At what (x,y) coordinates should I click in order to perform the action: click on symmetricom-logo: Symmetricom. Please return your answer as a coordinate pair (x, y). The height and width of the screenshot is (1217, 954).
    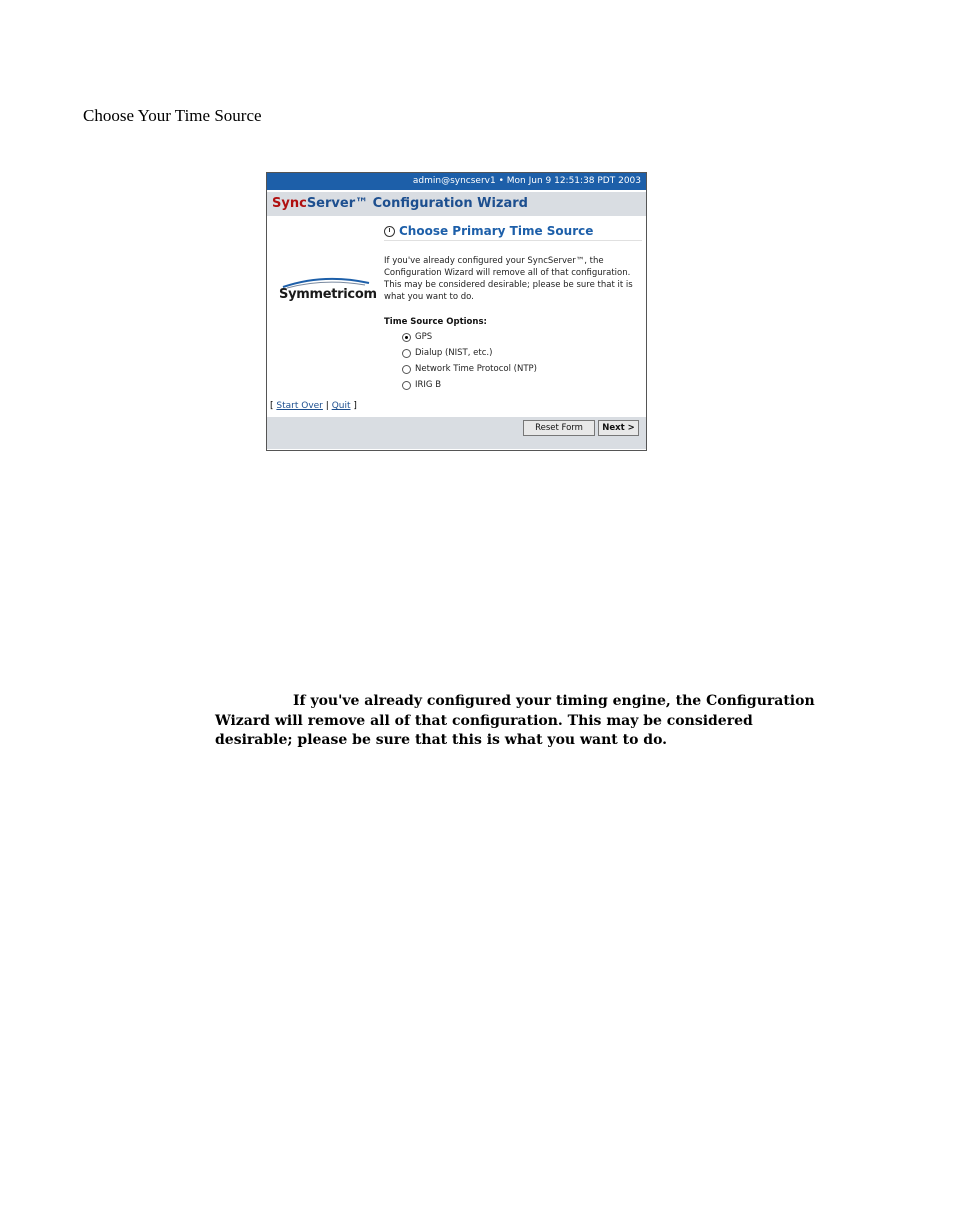
    Looking at the image, I should click on (328, 295).